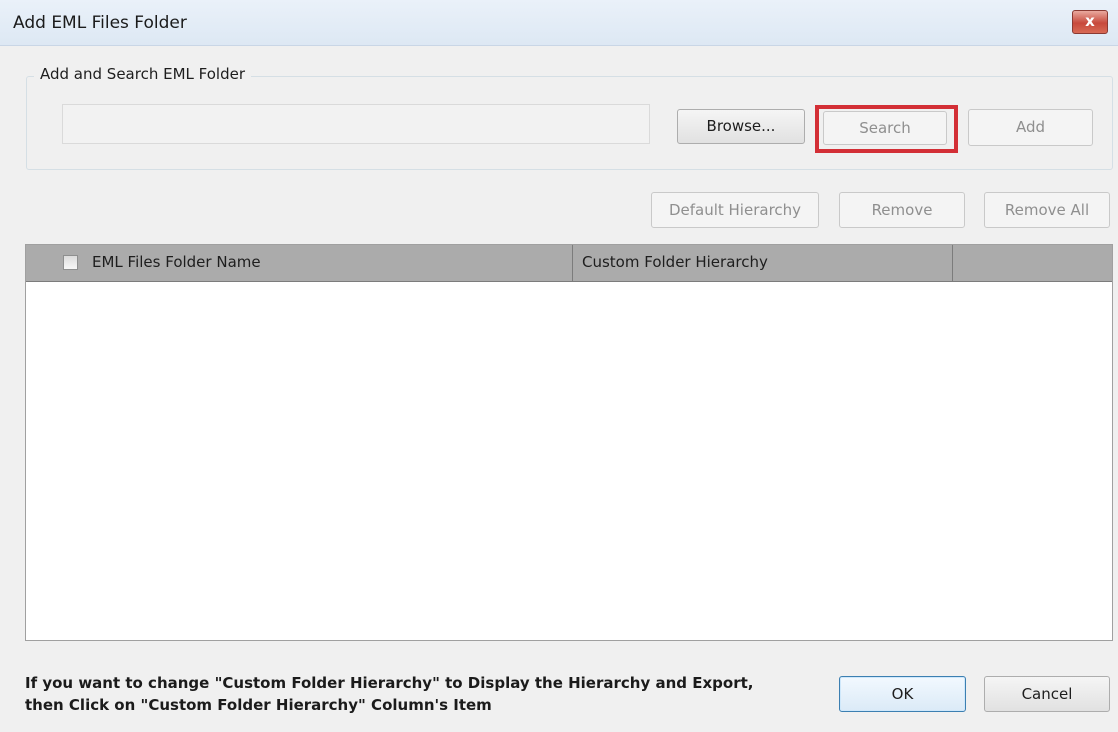  What do you see at coordinates (1047, 210) in the screenshot?
I see `remove-all-button: Remove All` at bounding box center [1047, 210].